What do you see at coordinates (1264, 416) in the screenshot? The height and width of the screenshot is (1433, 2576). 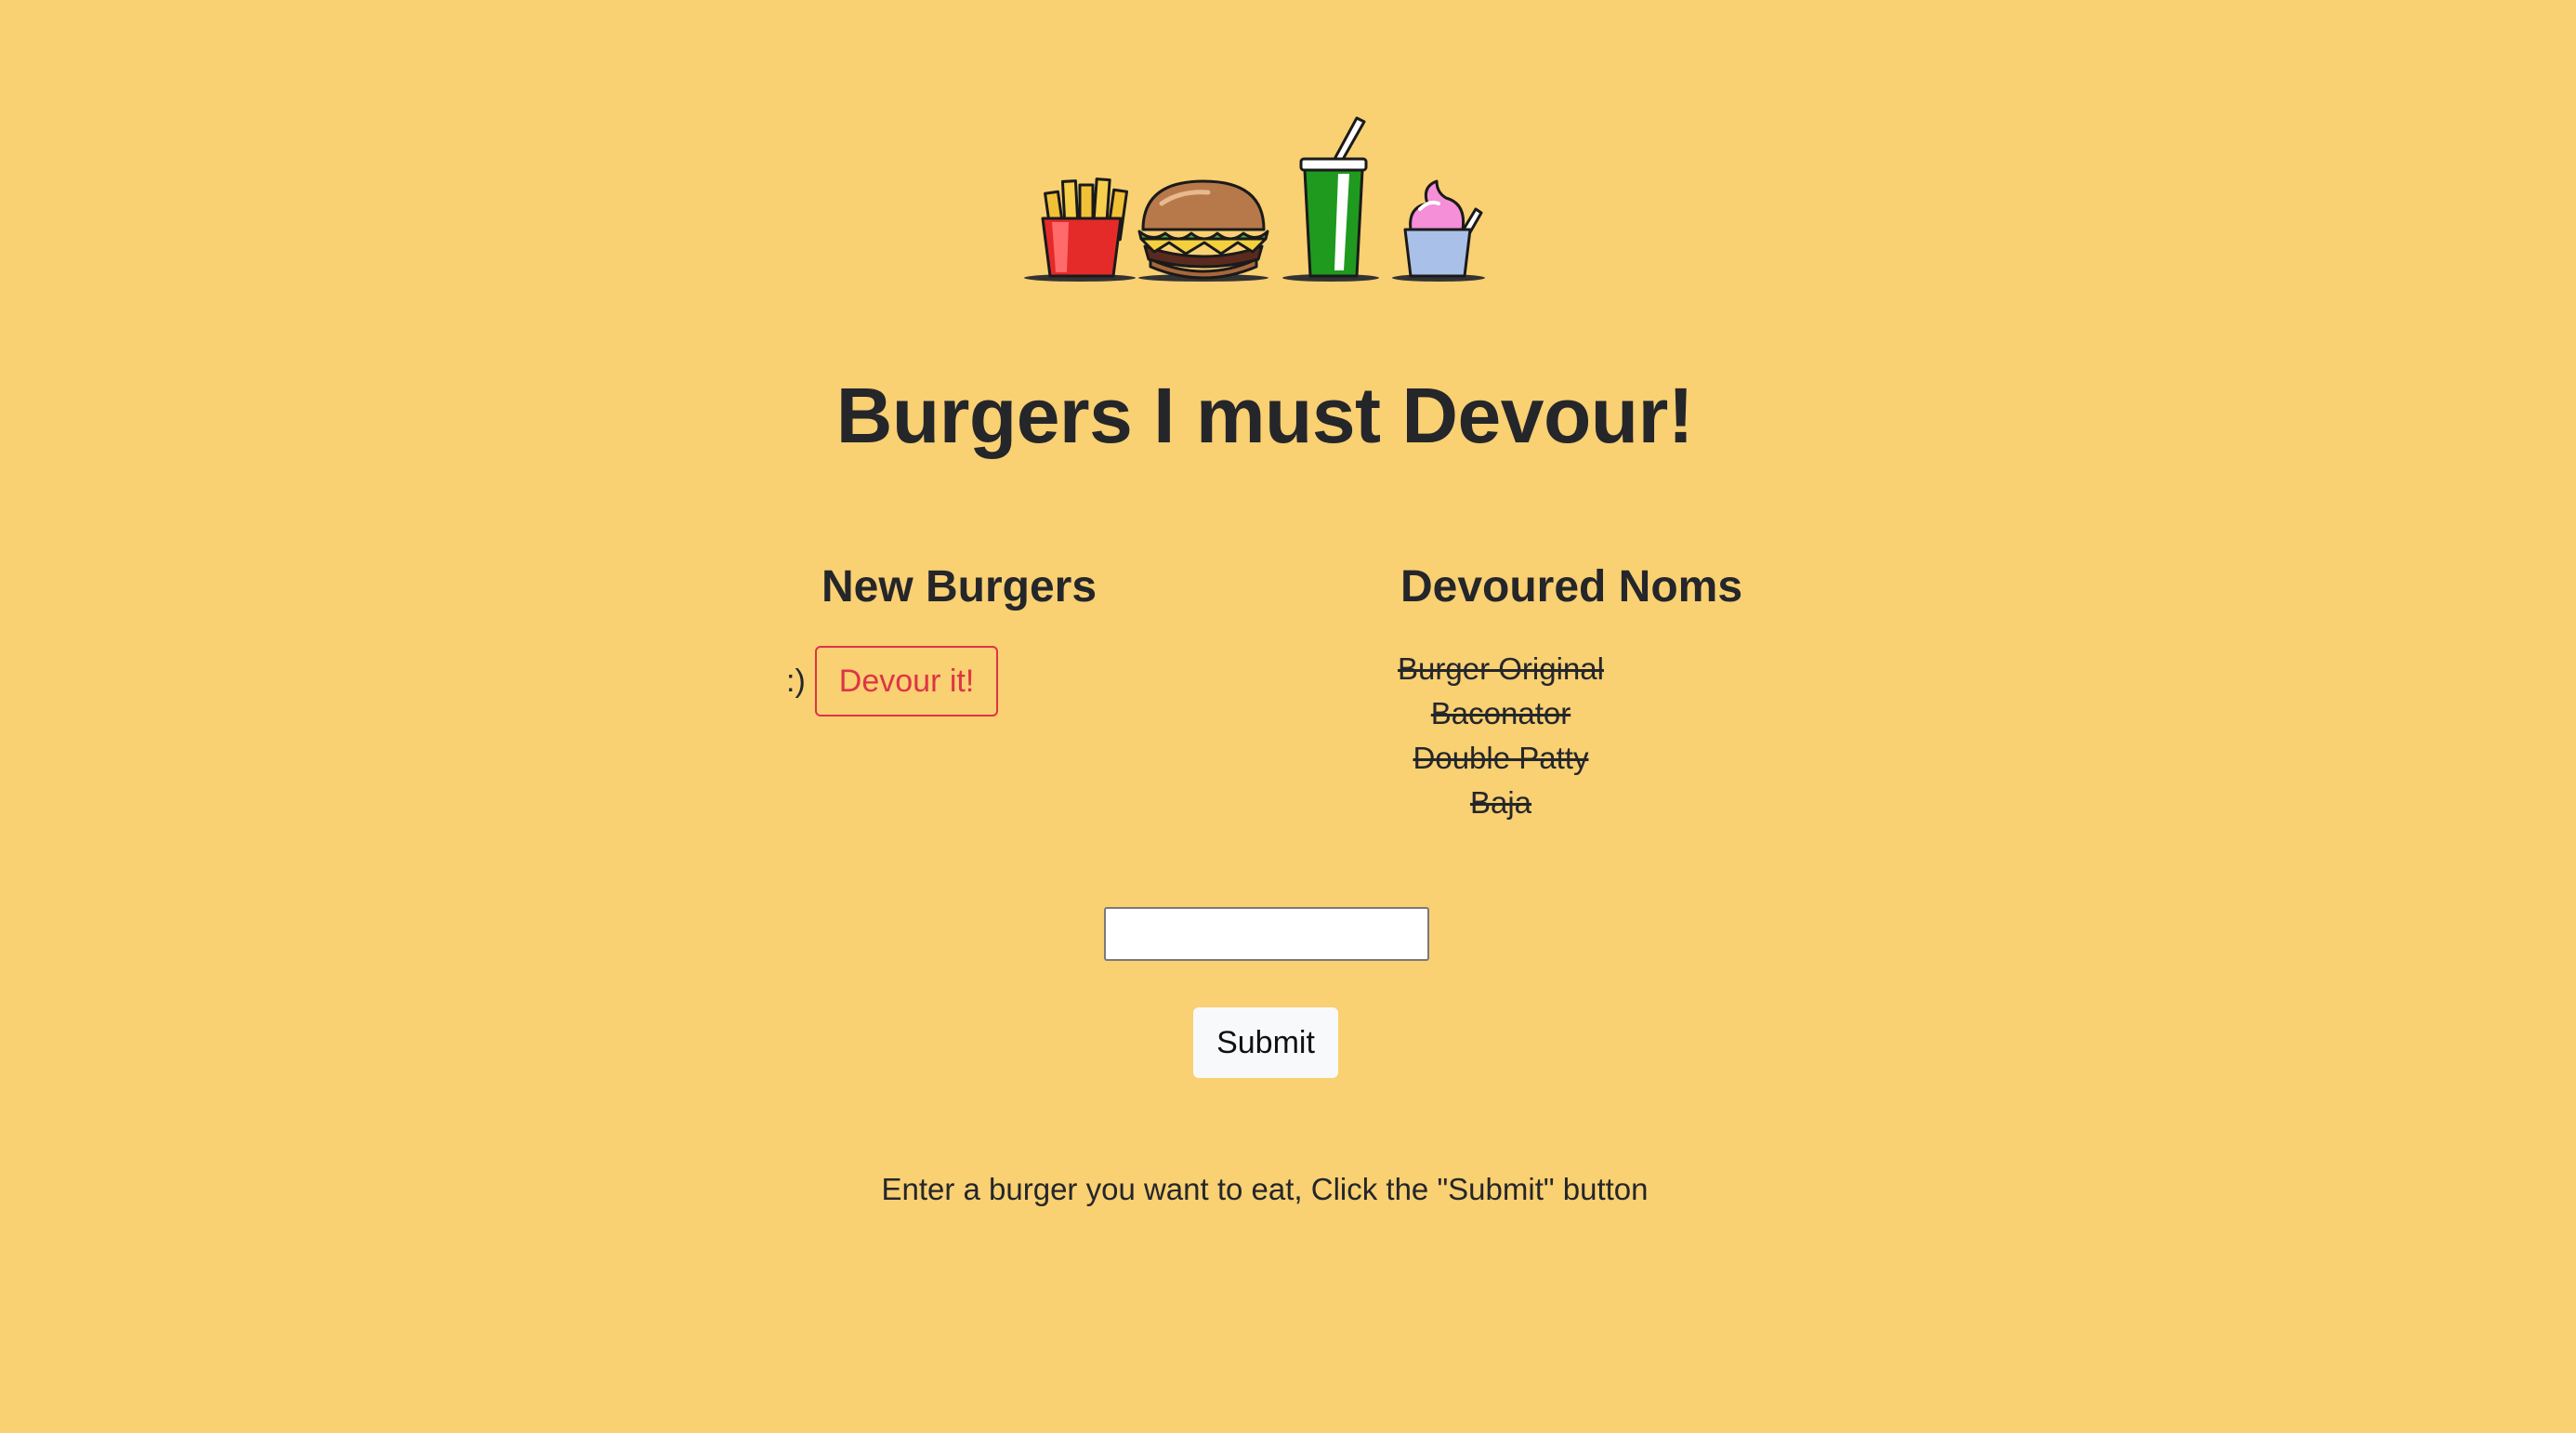 I see `page-title: Burgers I must Devour!` at bounding box center [1264, 416].